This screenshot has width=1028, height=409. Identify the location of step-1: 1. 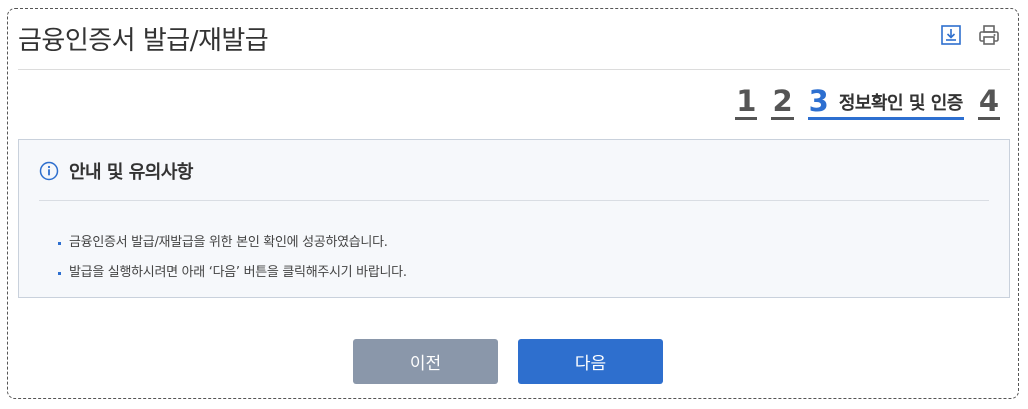
(746, 102).